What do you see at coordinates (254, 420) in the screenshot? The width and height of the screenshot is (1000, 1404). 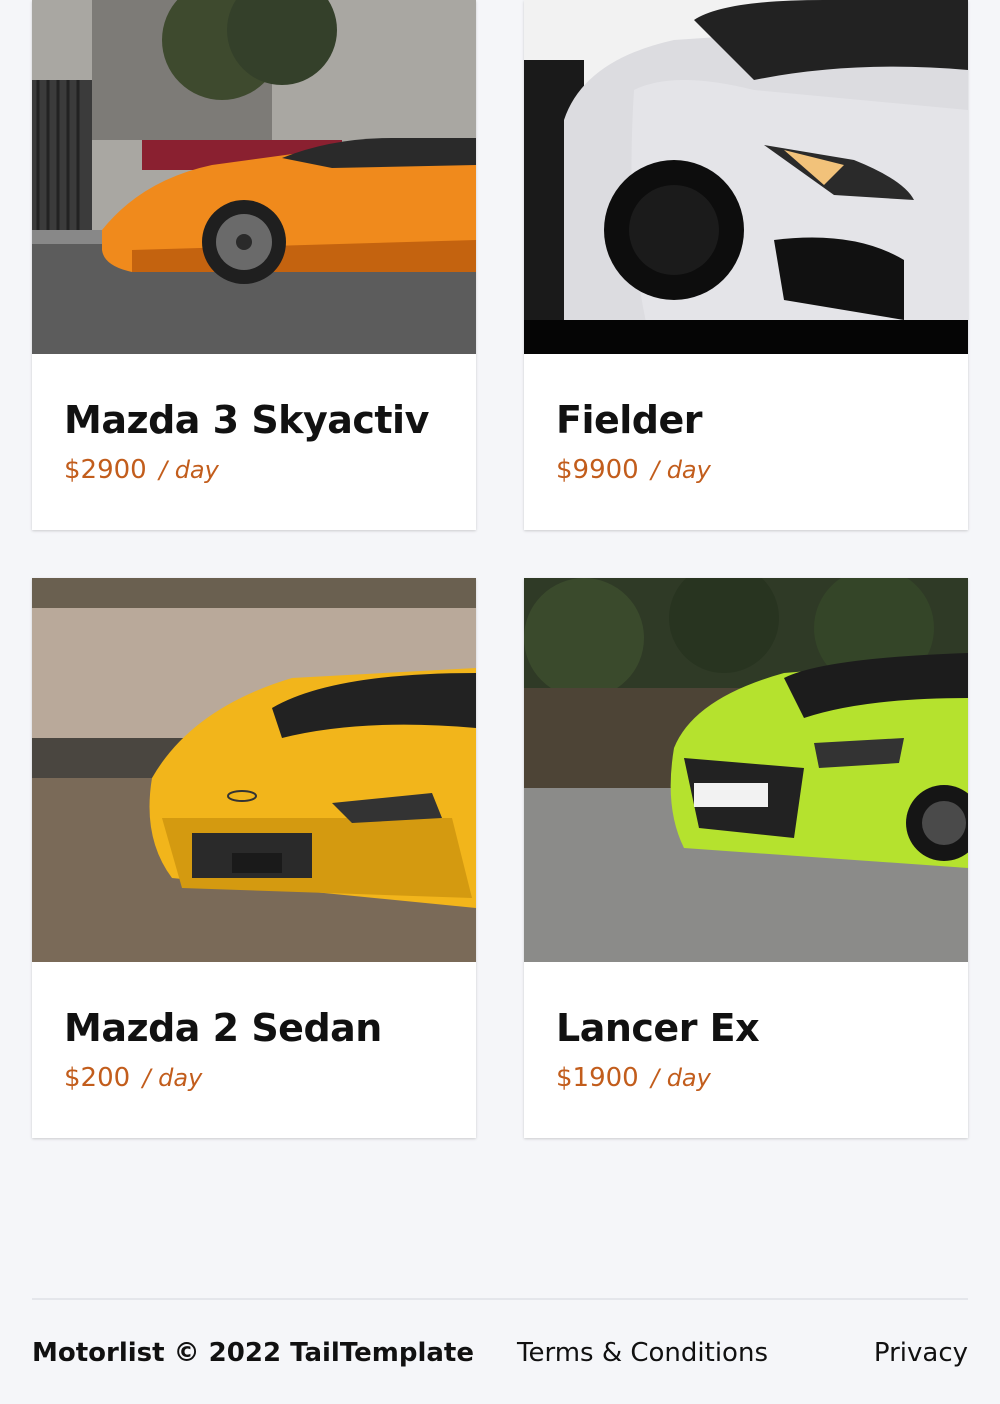 I see `car-name: Mazda 3 Skyactiv` at bounding box center [254, 420].